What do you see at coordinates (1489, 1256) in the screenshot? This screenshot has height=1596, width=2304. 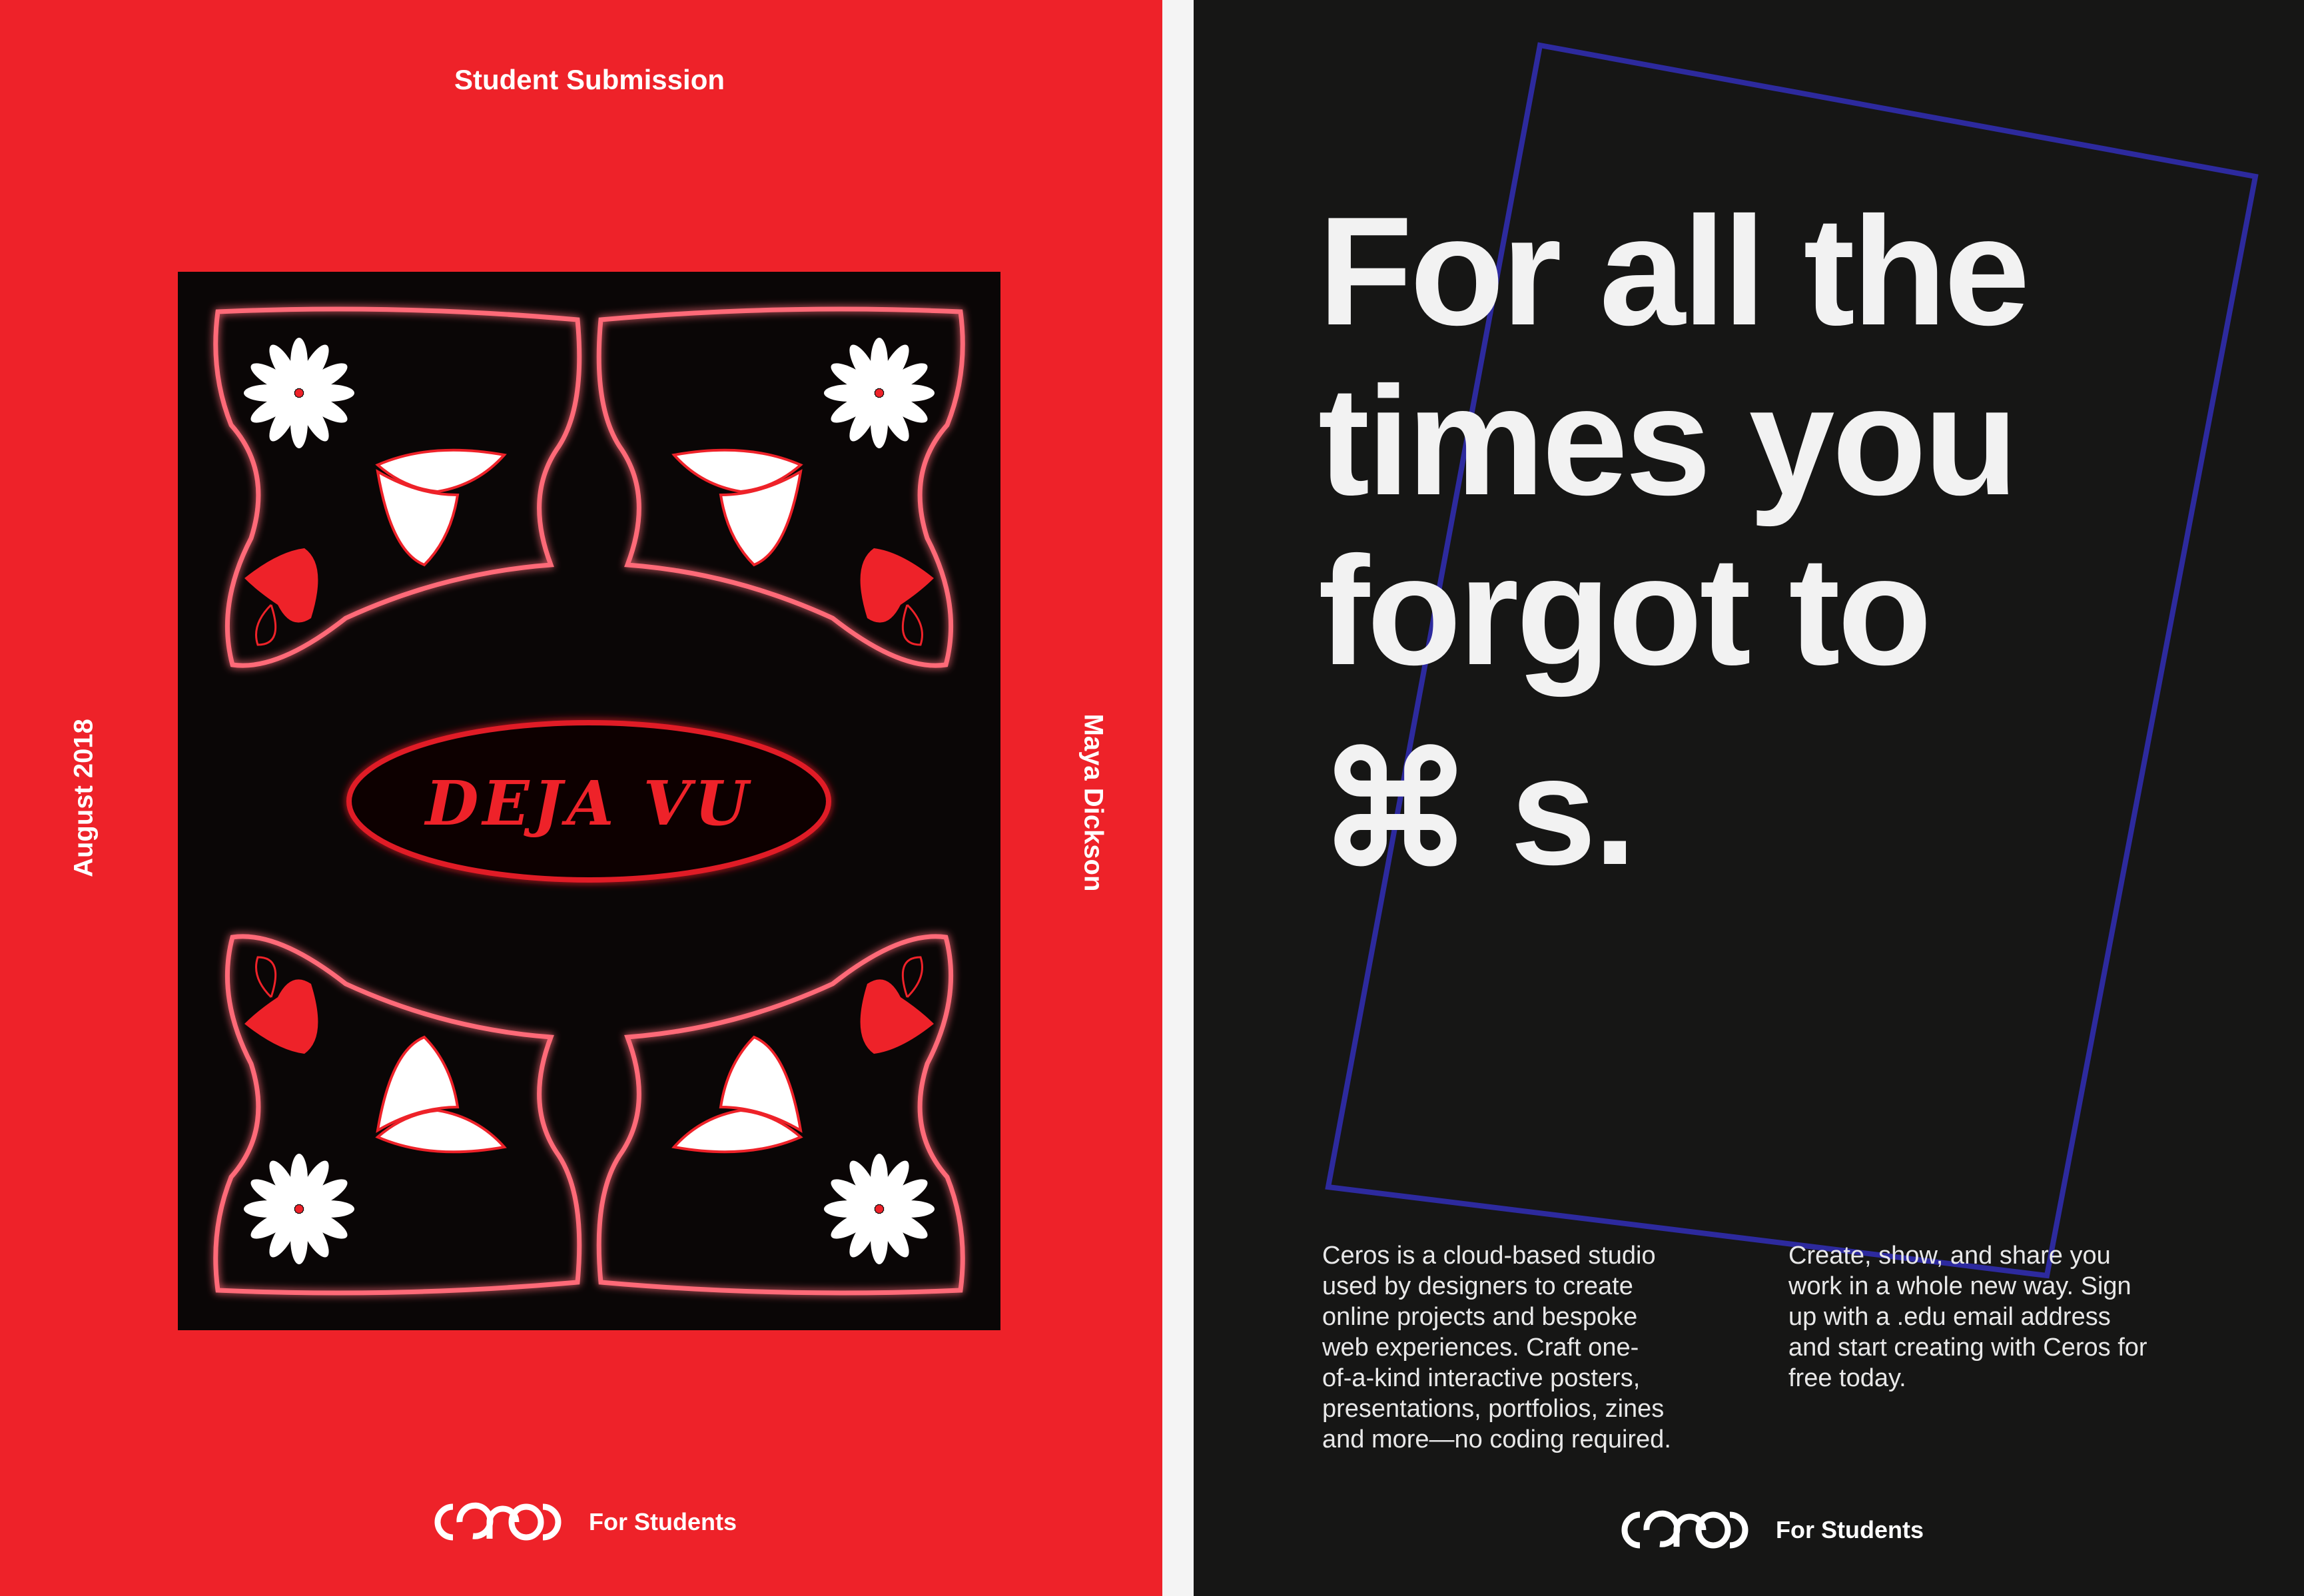 I see `text-line: Ceros is a cloud-based studio` at bounding box center [1489, 1256].